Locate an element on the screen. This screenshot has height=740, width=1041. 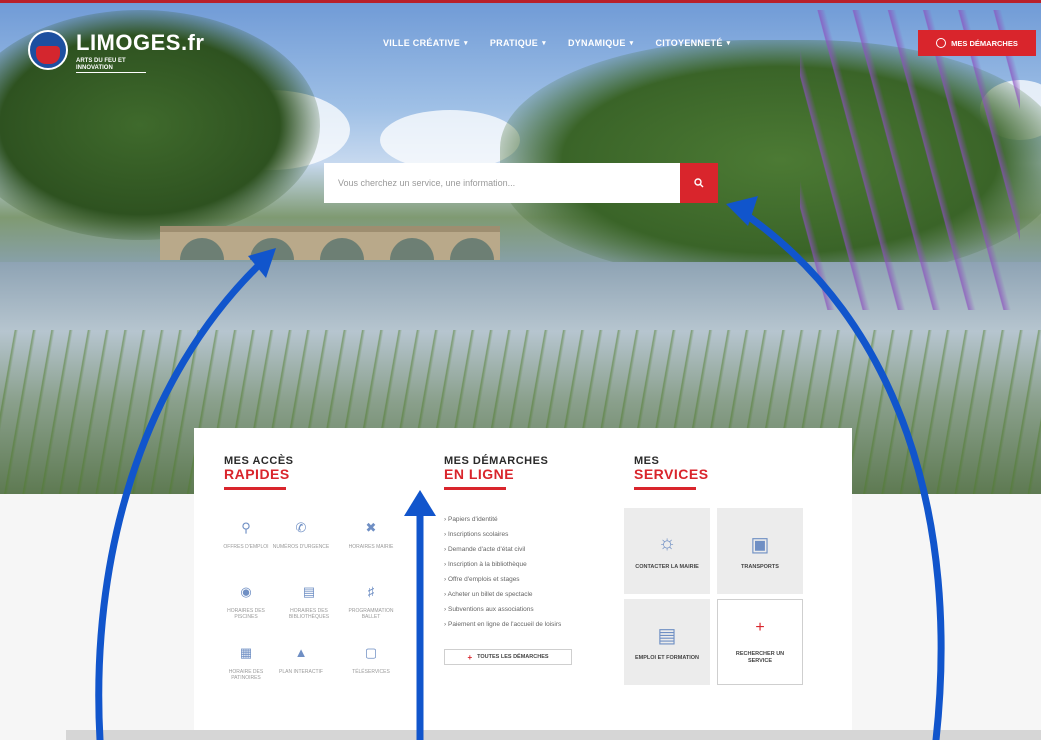
quick-link-horaire-patinoires: ▦ HORAIRE DES PATINOIRES is located at coordinates (246, 663).